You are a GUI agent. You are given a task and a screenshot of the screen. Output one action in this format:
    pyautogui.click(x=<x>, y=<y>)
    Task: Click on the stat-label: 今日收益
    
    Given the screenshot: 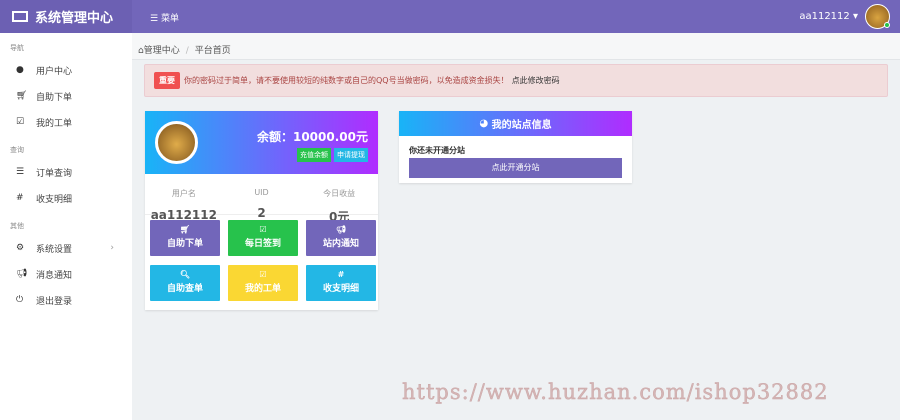 What is the action you would take?
    pyautogui.click(x=339, y=193)
    